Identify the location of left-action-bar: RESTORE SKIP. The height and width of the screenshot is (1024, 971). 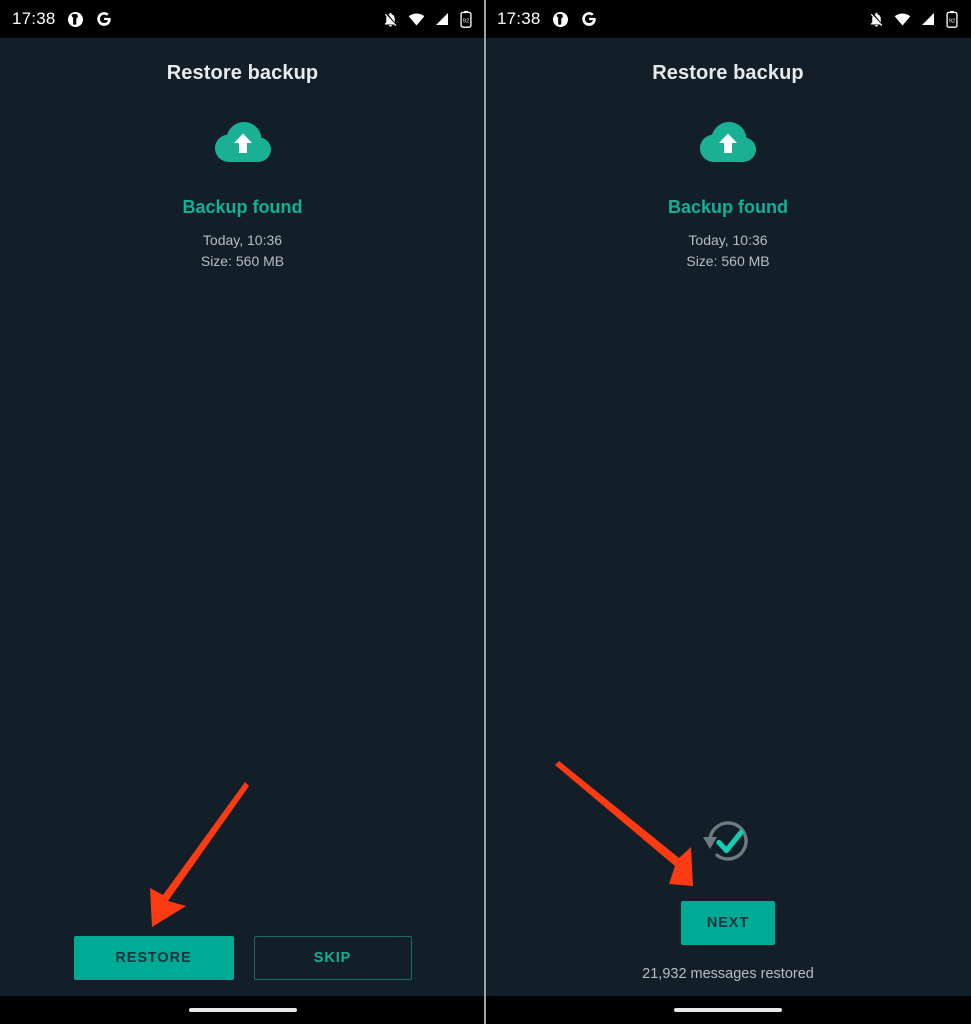
(242, 958).